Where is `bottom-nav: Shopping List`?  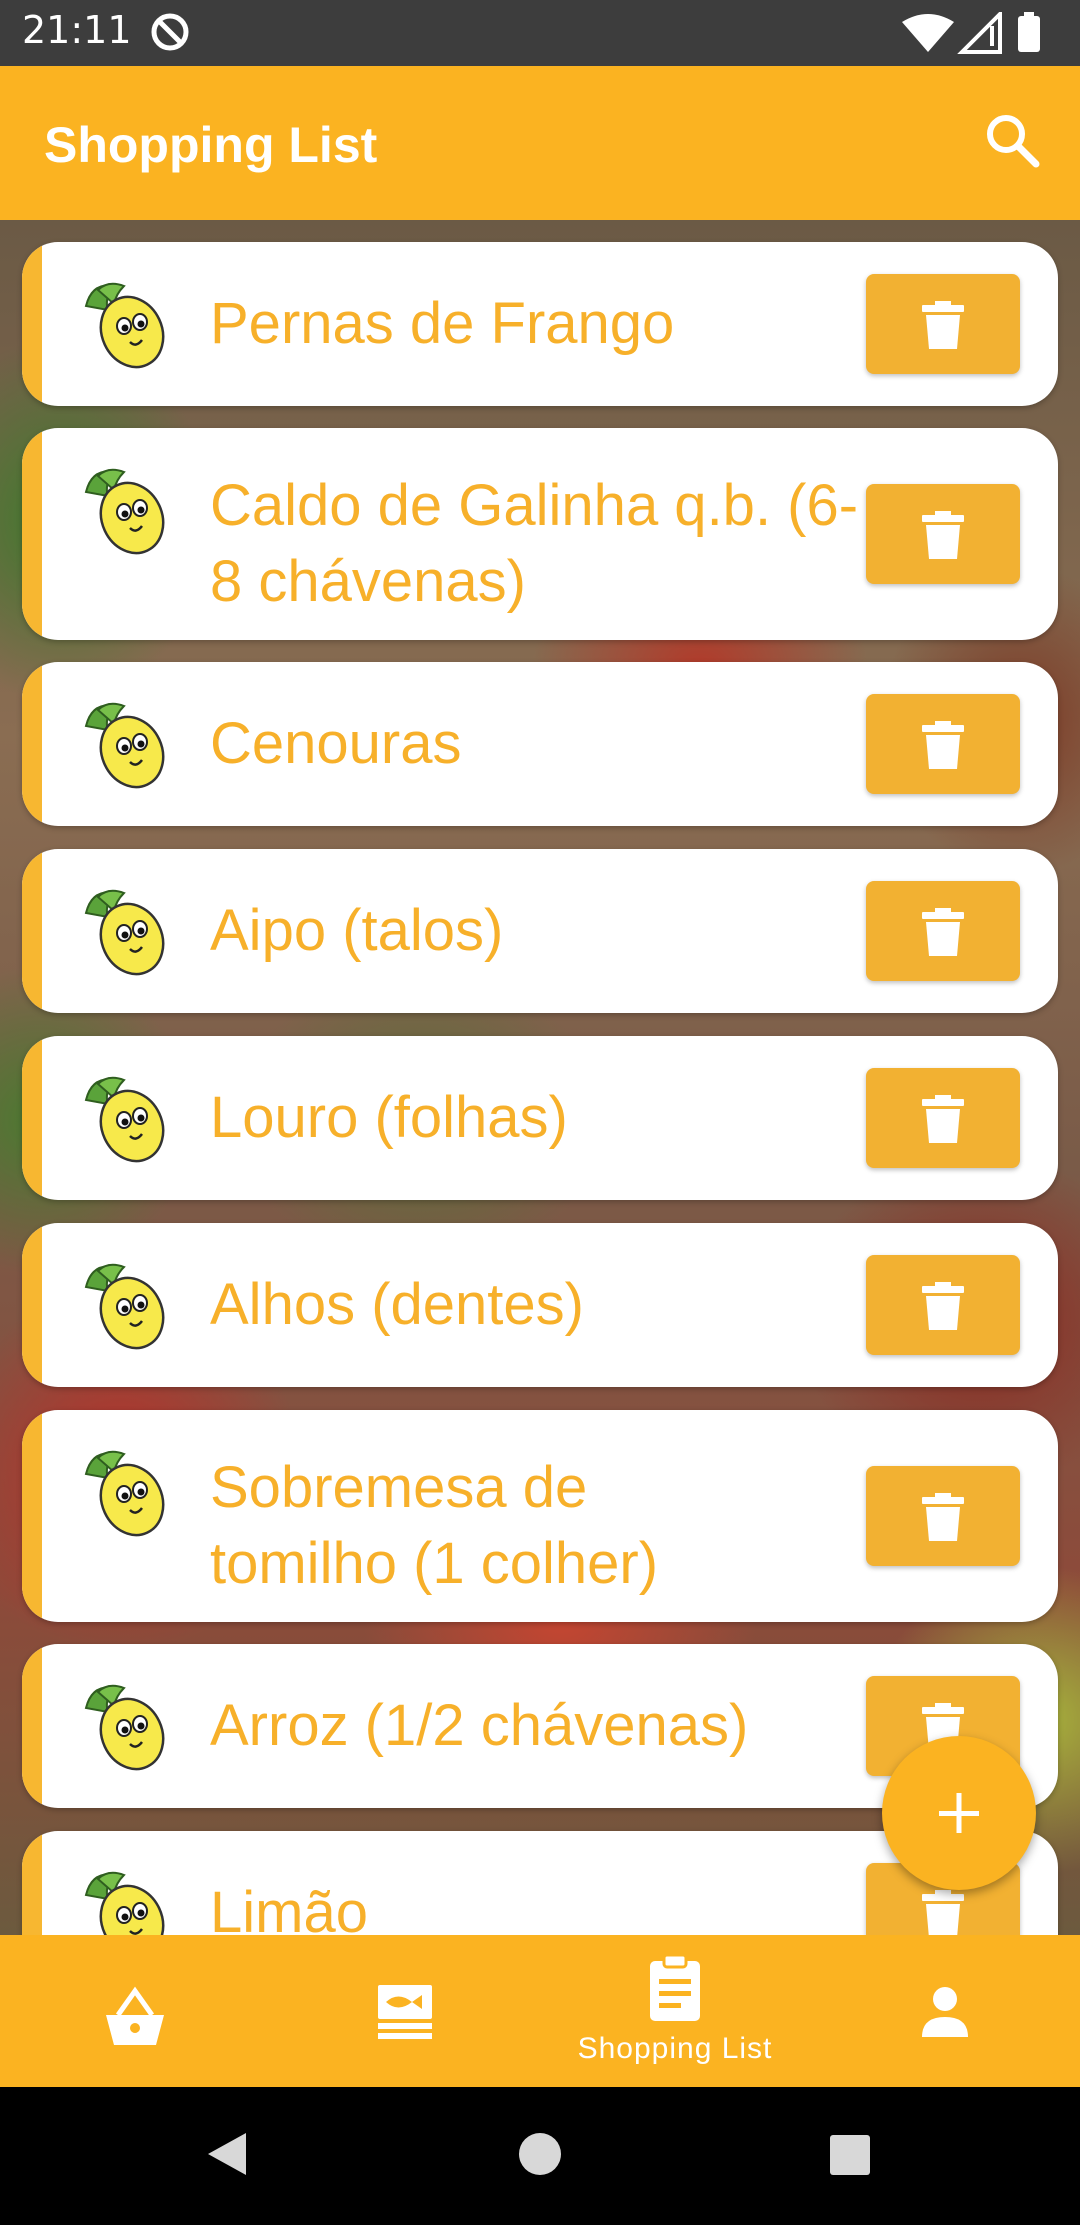
bottom-nav: Shopping List is located at coordinates (540, 2011).